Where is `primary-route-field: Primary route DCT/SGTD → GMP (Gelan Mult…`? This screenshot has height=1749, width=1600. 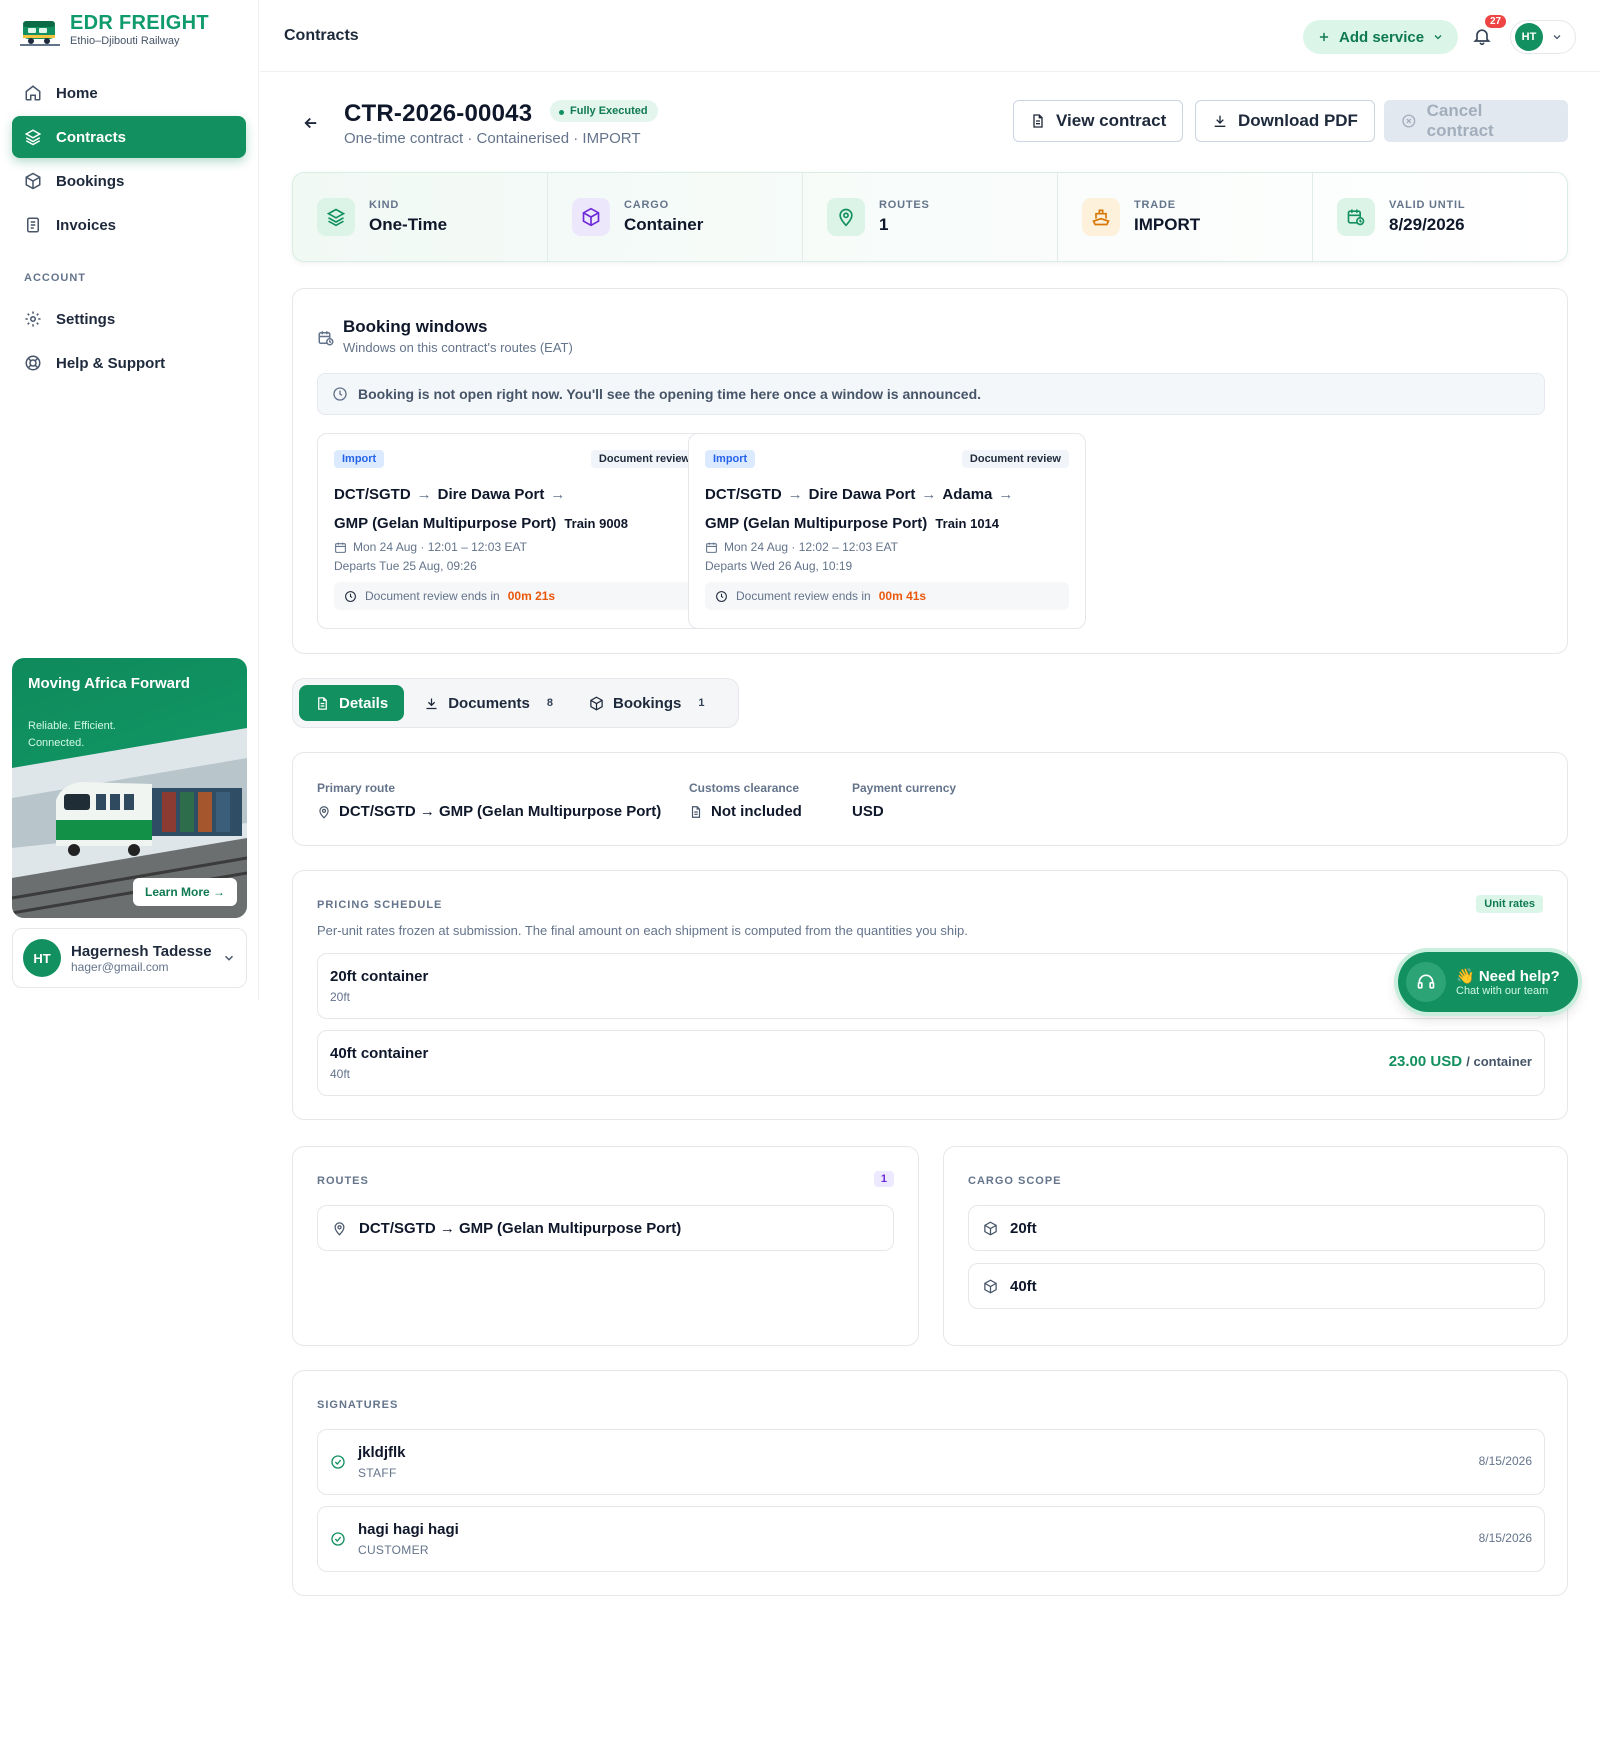 primary-route-field: Primary route DCT/SGTD → GMP (Gelan Mult… is located at coordinates (489, 800).